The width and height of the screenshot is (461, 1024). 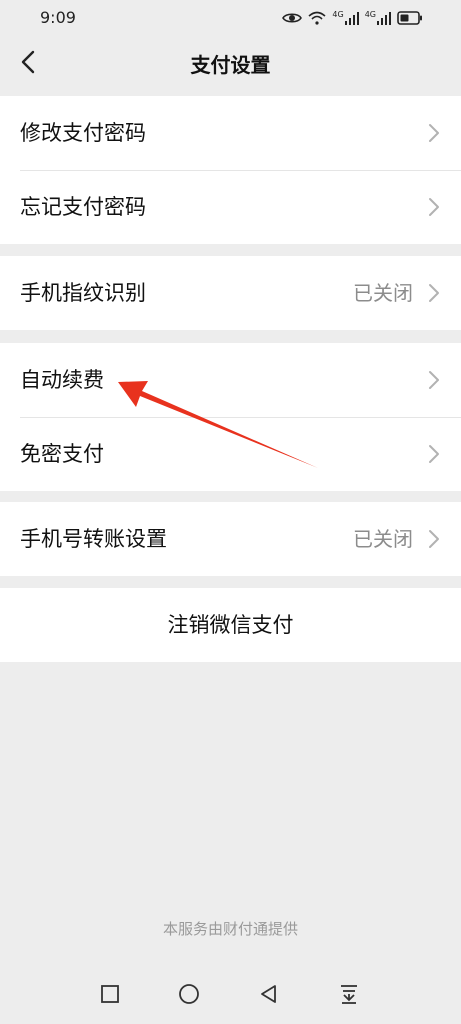 I want to click on settings-group-transfer: 手机号转账设置 已关闭, so click(x=230, y=539).